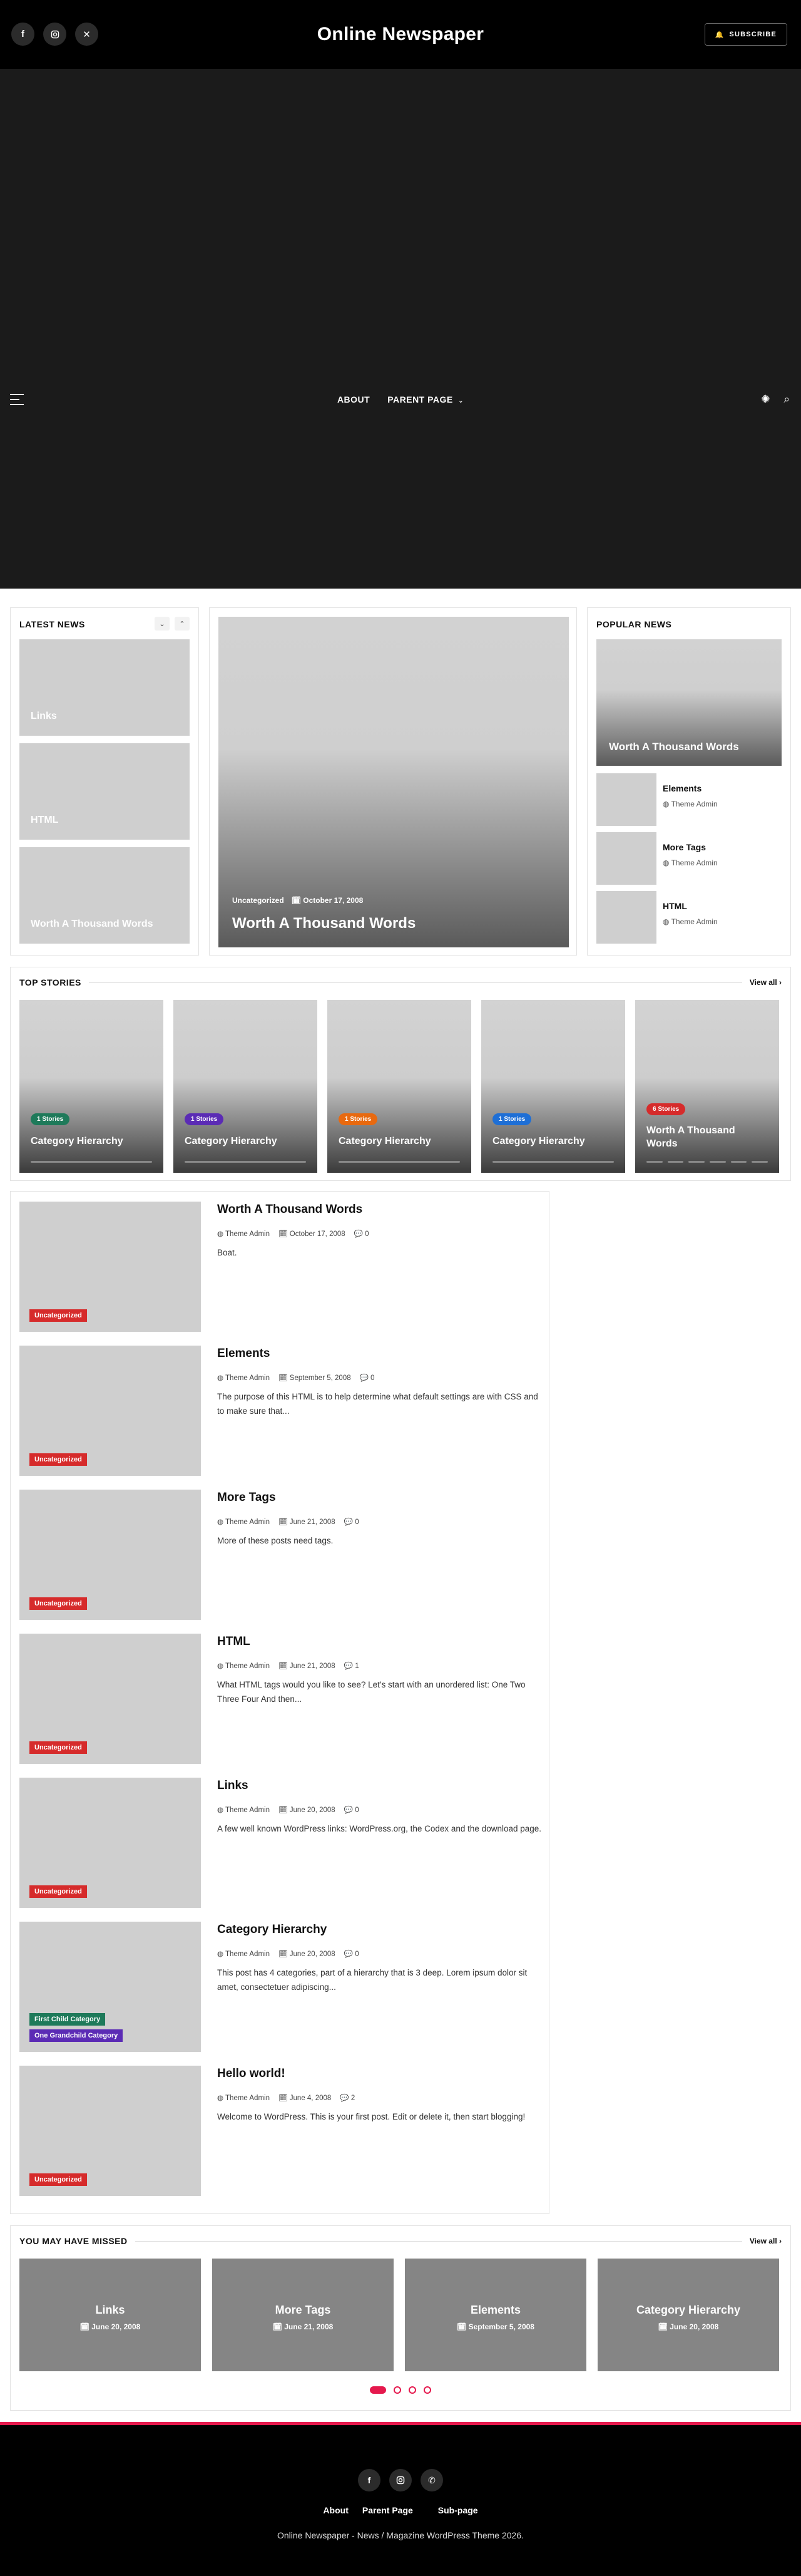  What do you see at coordinates (335, 2510) in the screenshot?
I see `footer-link-about: About` at bounding box center [335, 2510].